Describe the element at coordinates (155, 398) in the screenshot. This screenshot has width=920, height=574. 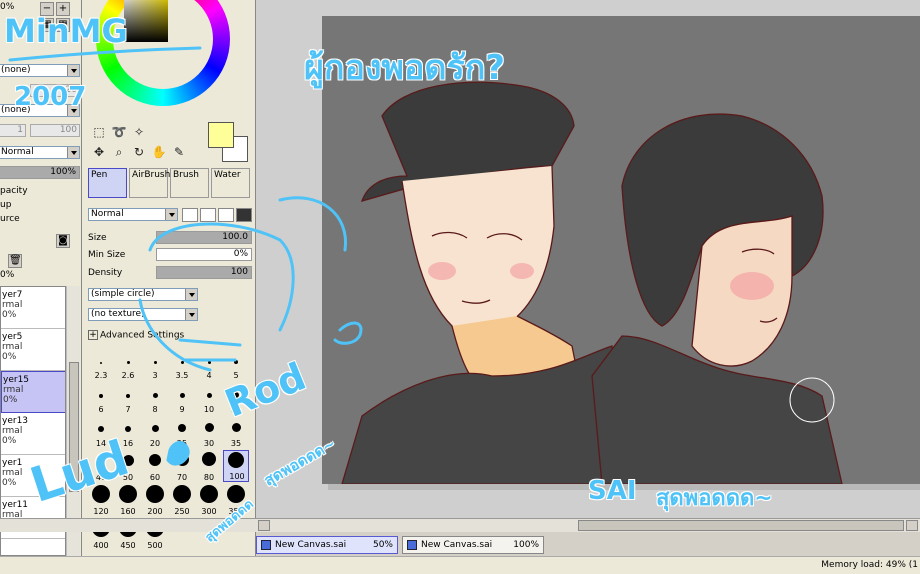
I see `brush-size-cell: 8` at that location.